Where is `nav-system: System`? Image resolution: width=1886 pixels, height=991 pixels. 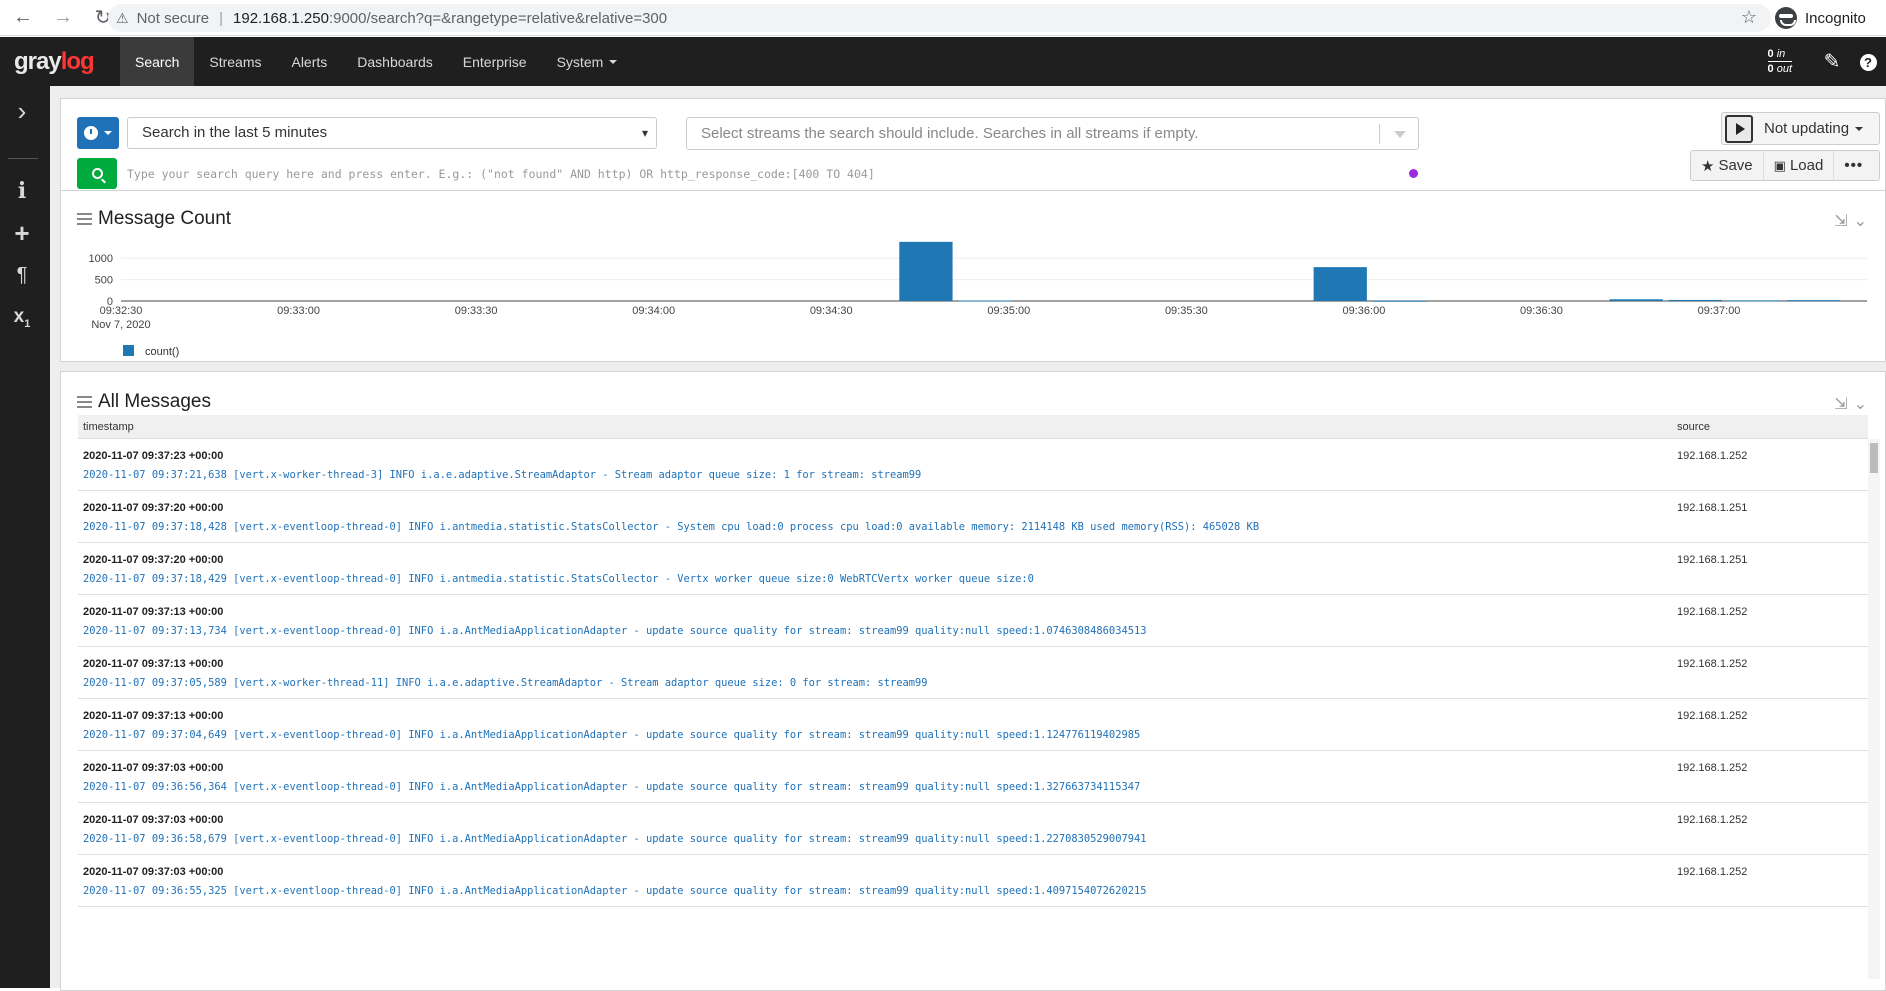 nav-system: System is located at coordinates (587, 61).